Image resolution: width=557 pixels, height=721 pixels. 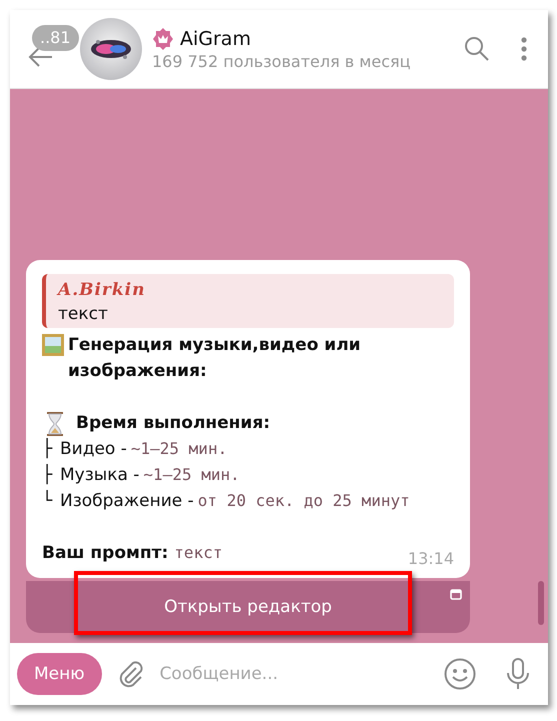 What do you see at coordinates (131, 674) in the screenshot?
I see `paperclip-icon` at bounding box center [131, 674].